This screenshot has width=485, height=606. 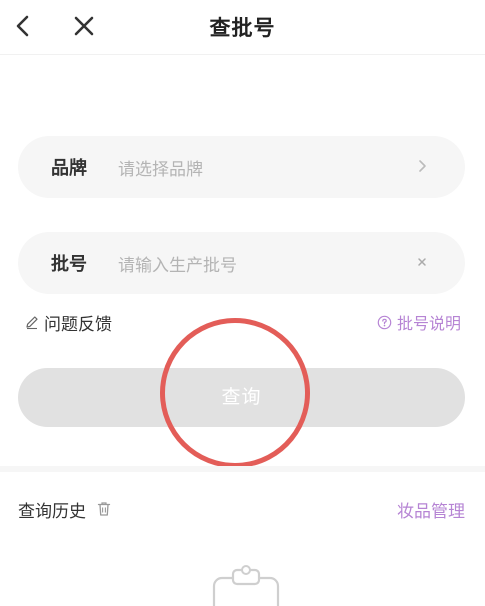 I want to click on brand-label: 品牌, so click(x=69, y=168).